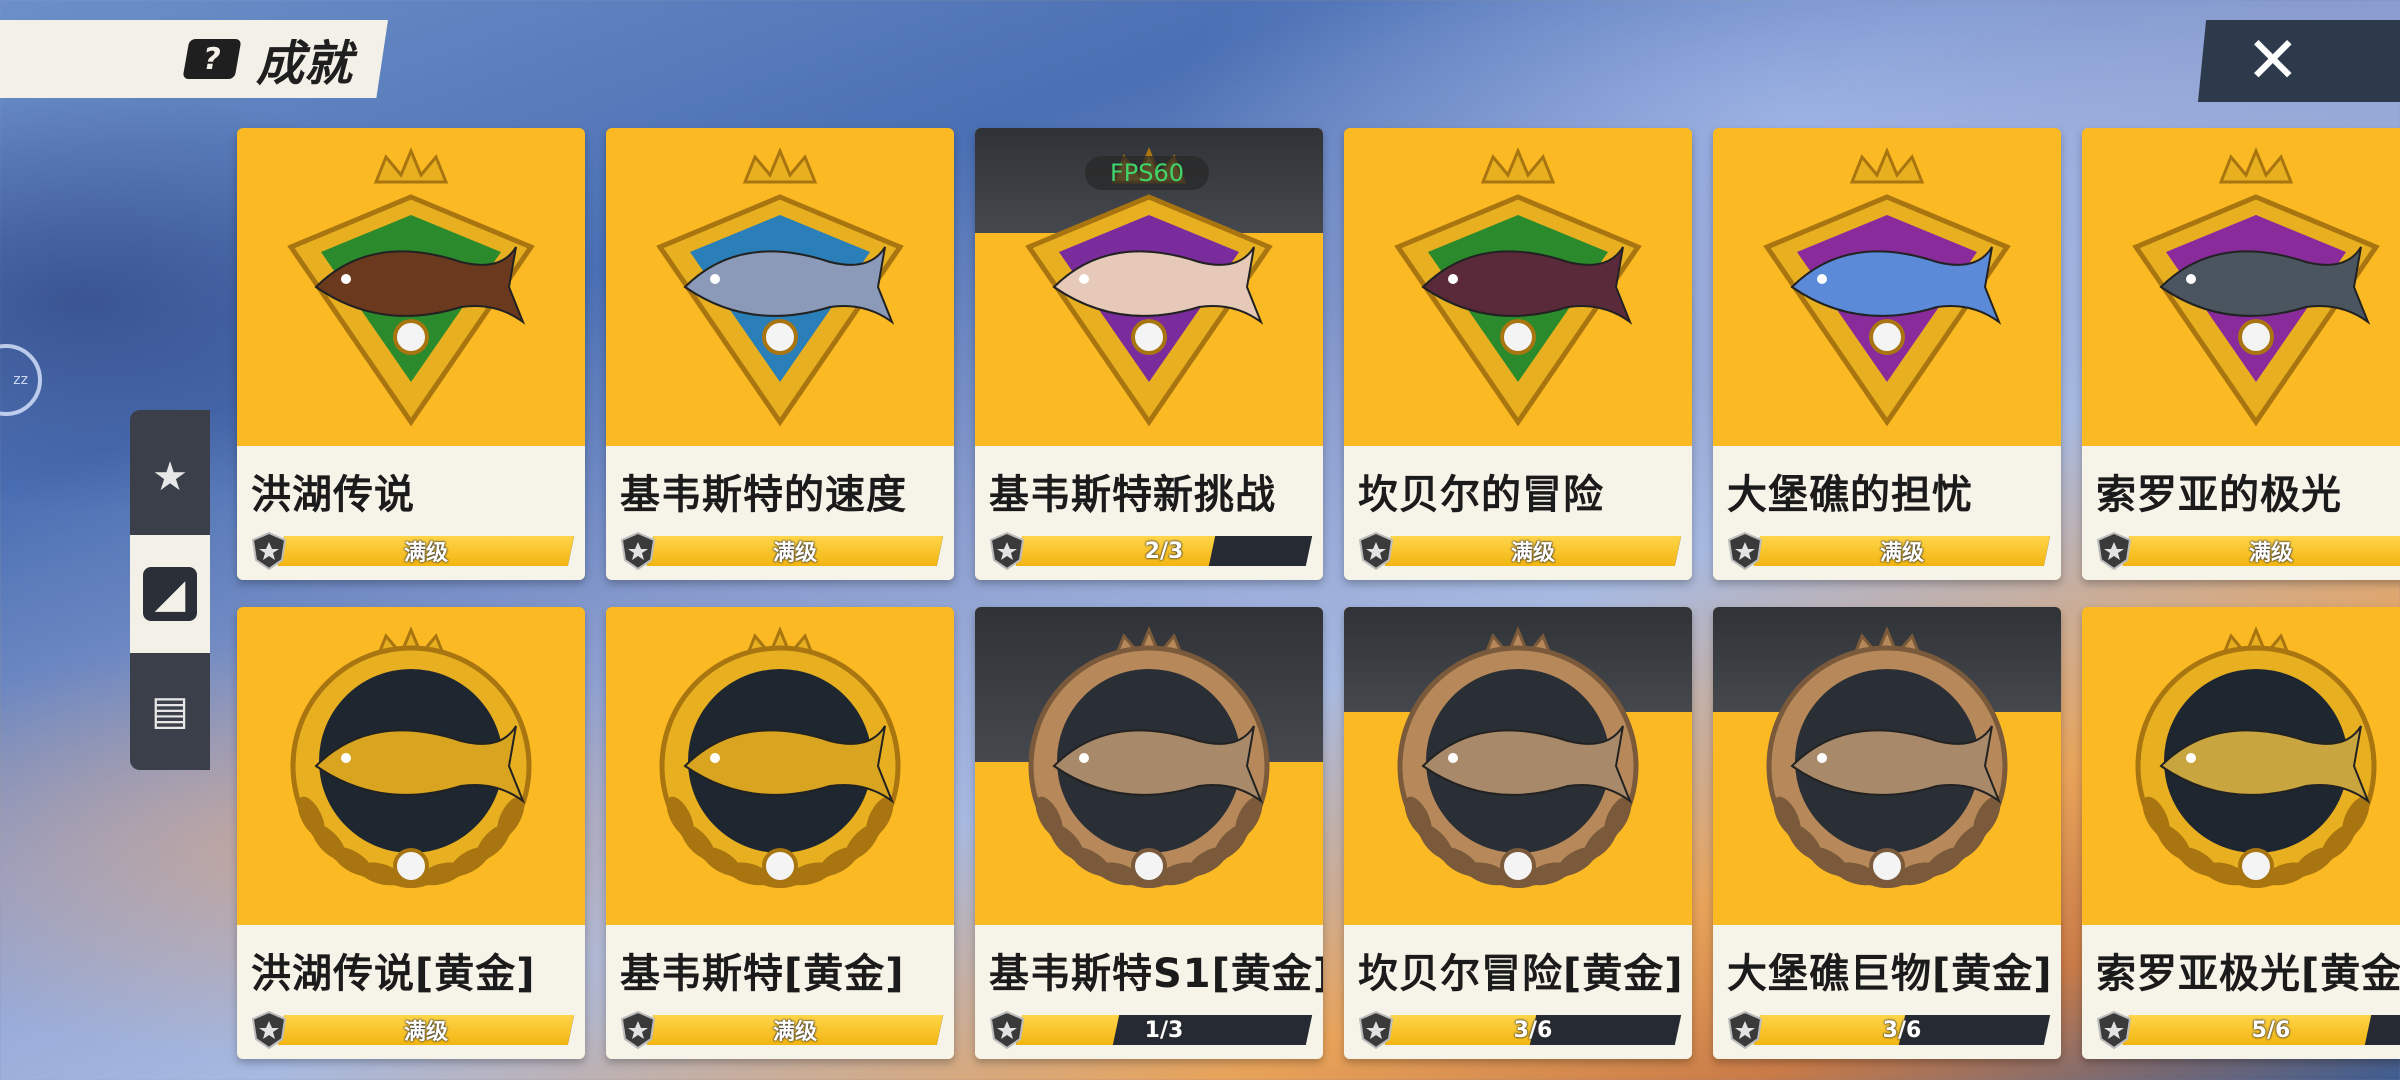 The width and height of the screenshot is (2400, 1080). I want to click on achievement-card: 基韦斯特的速度 满级, so click(780, 354).